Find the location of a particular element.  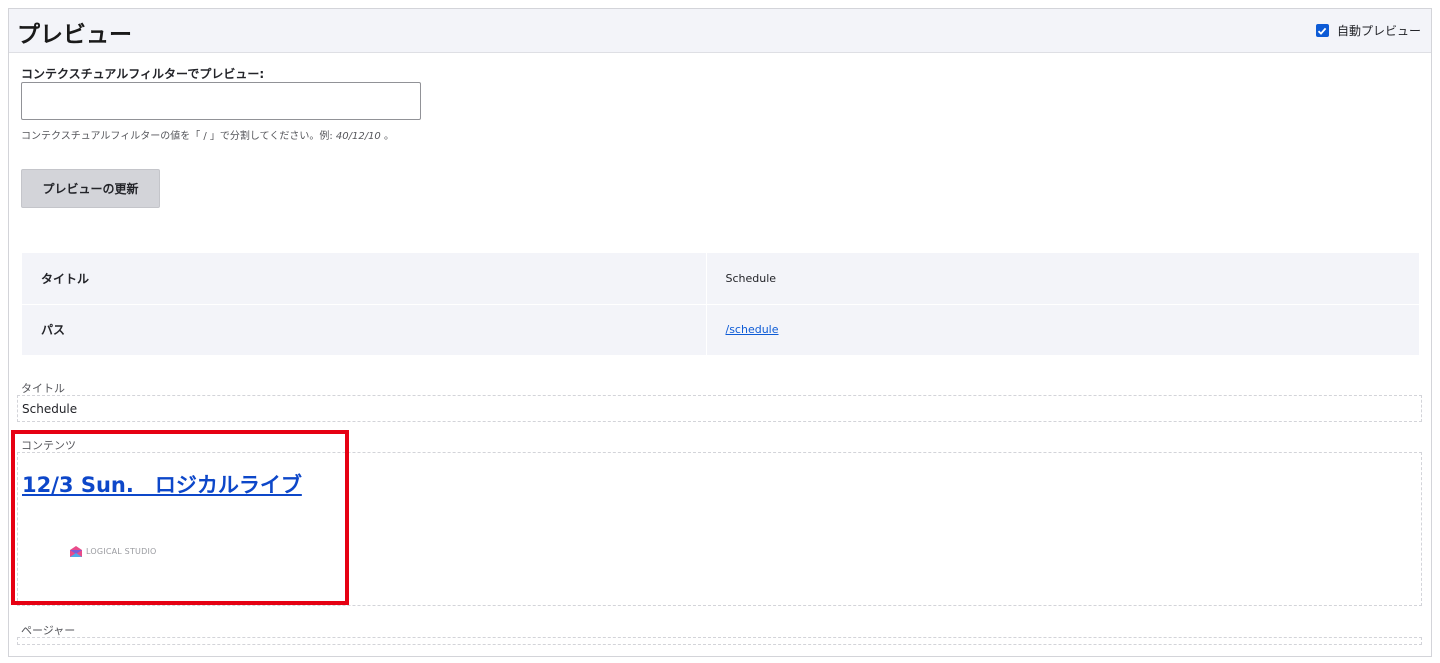

auto-preview-toggle: 自動プレビュー is located at coordinates (1368, 30).